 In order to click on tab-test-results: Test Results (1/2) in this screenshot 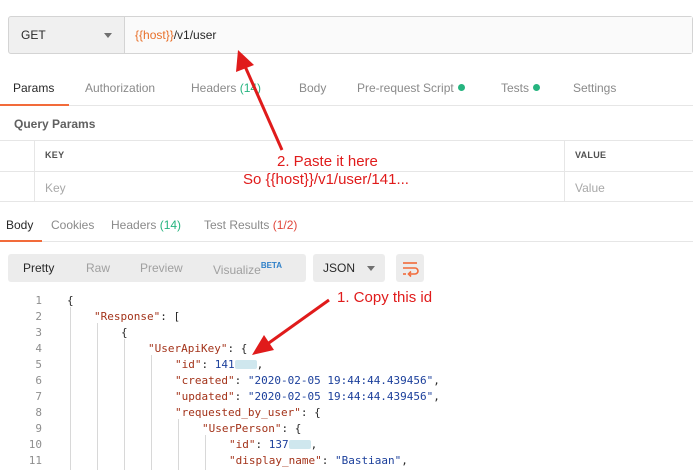, I will do `click(250, 225)`.